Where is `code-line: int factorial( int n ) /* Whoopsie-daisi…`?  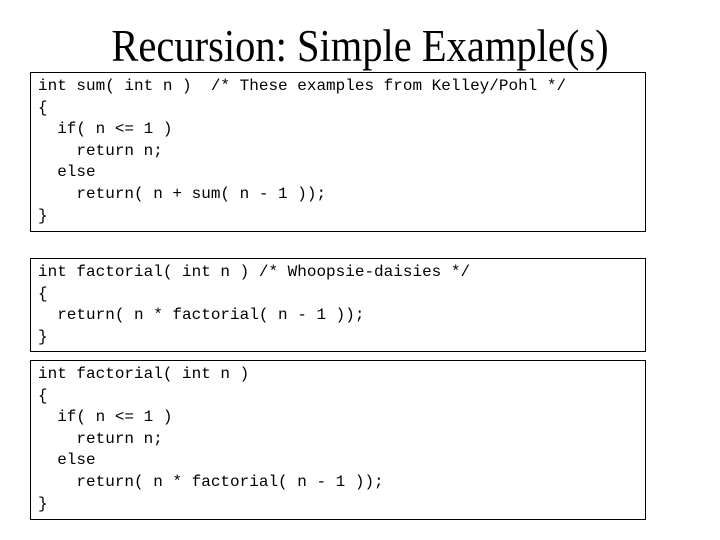 code-line: int factorial( int n ) /* Whoopsie-daisi… is located at coordinates (254, 272).